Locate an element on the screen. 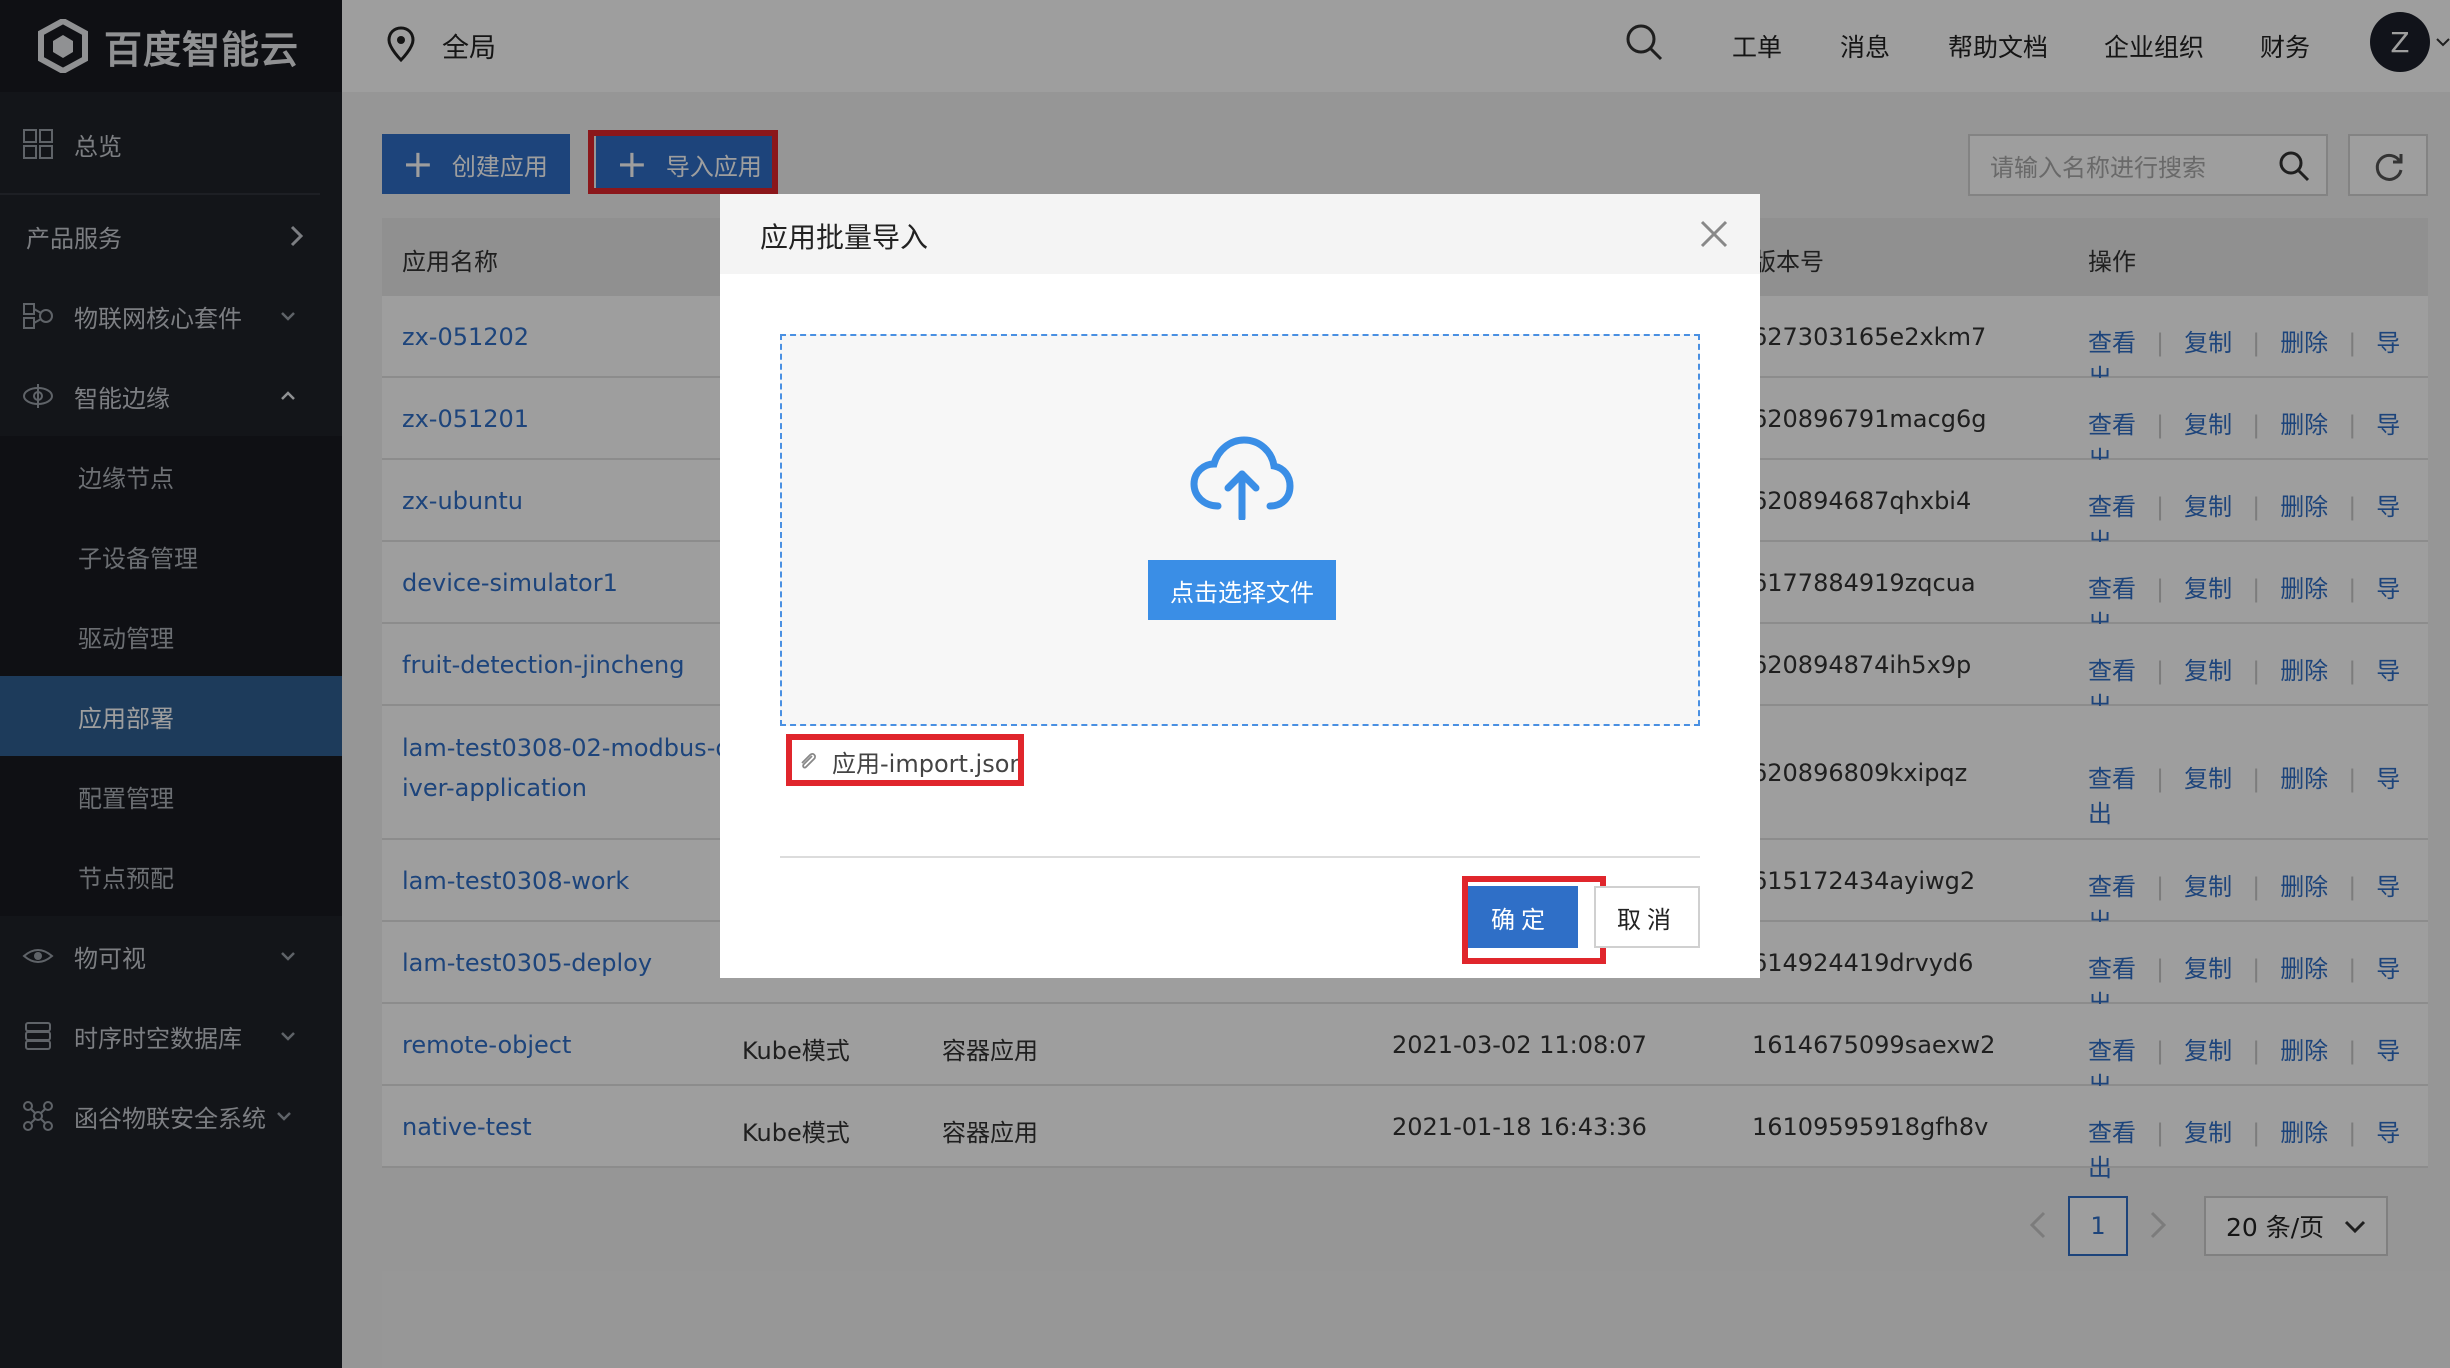 This screenshot has width=2450, height=1368. dialog-title: 应用批量导入 is located at coordinates (844, 237).